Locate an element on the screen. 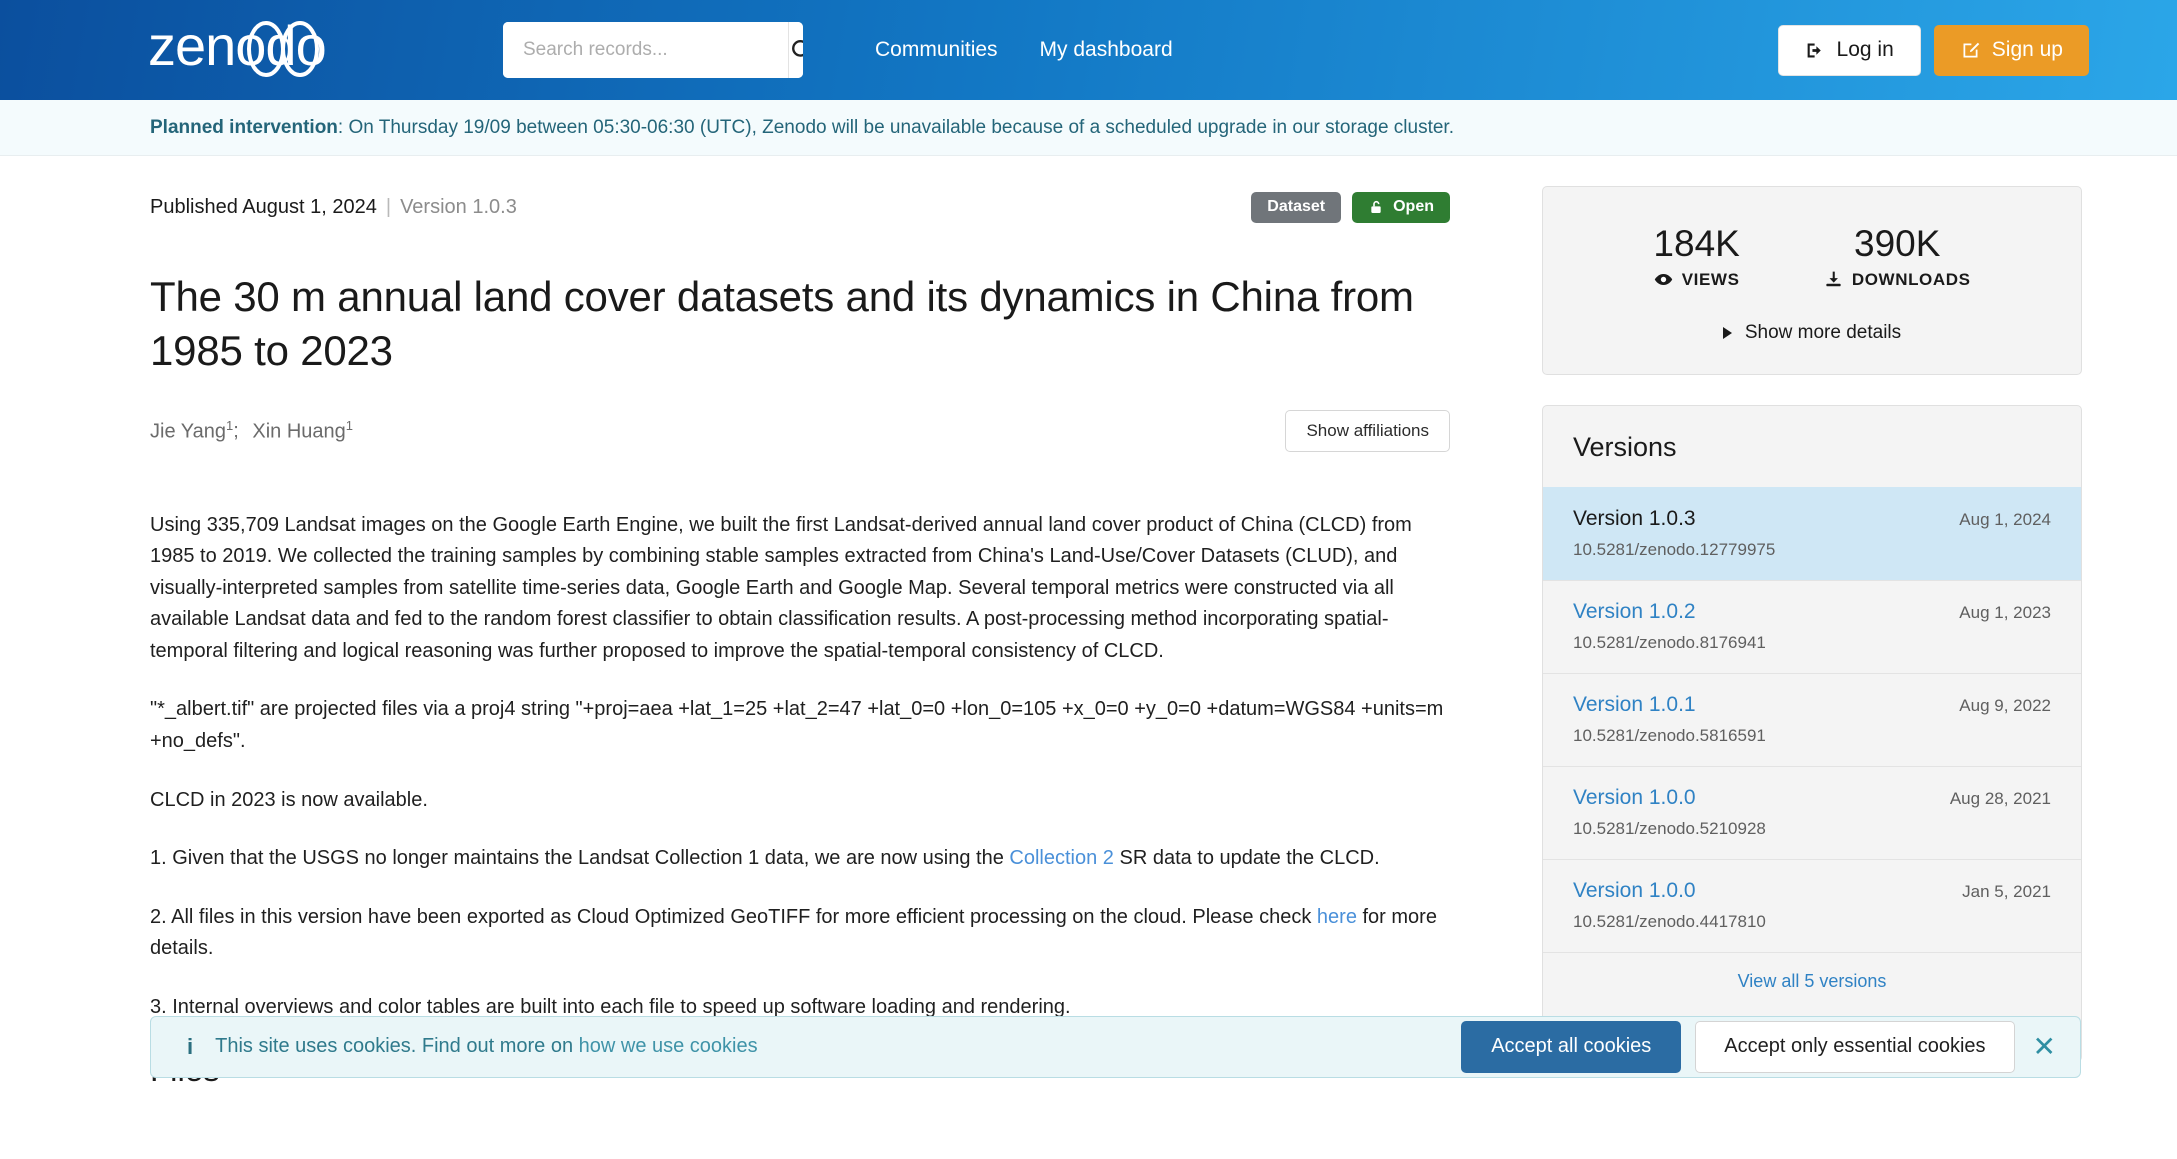  authors-list: Jie Yang1; Xin Huang1 is located at coordinates (251, 431).